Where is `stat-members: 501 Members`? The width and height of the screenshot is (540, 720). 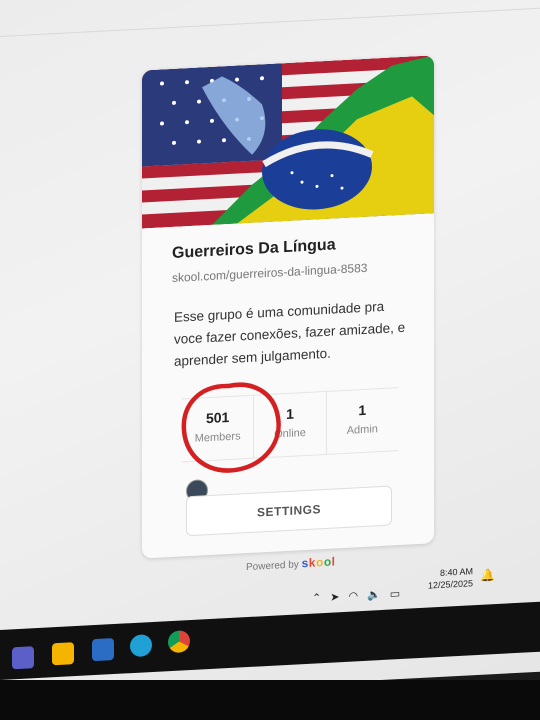
stat-members: 501 Members is located at coordinates (218, 428).